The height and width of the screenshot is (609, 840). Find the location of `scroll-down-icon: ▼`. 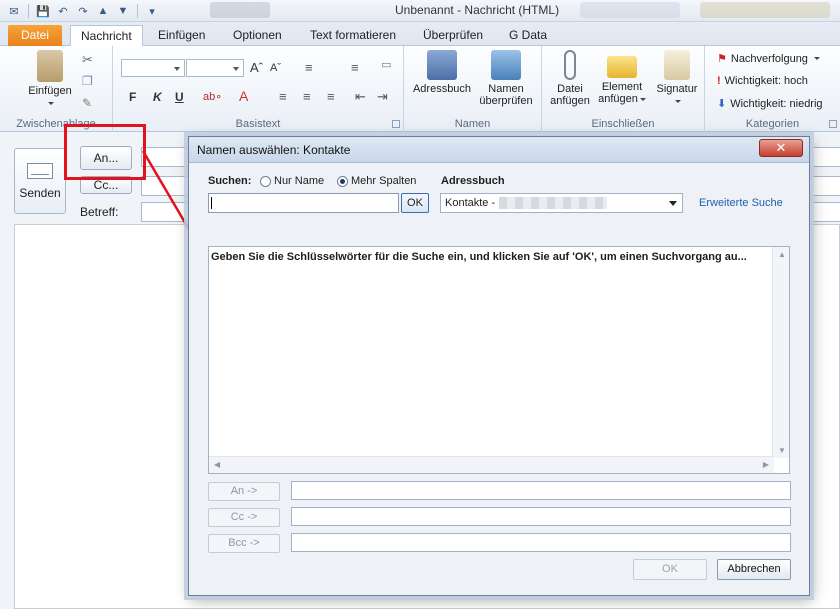

scroll-down-icon: ▼ is located at coordinates (782, 450).